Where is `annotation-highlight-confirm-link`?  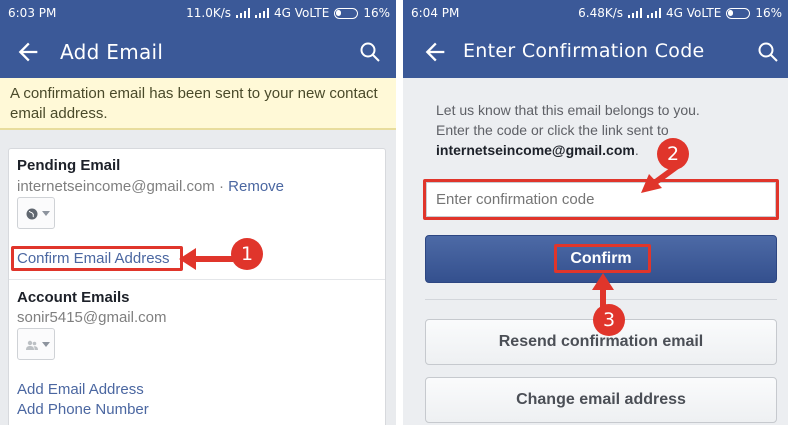 annotation-highlight-confirm-link is located at coordinates (97, 258).